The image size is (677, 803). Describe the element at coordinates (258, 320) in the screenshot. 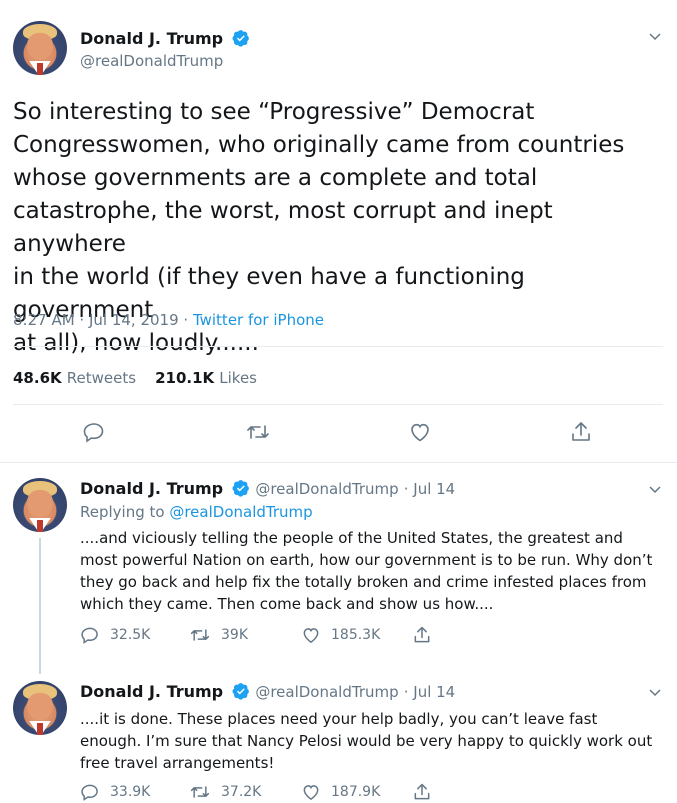

I see `tweet-source-link: Twitter for iPhone` at that location.